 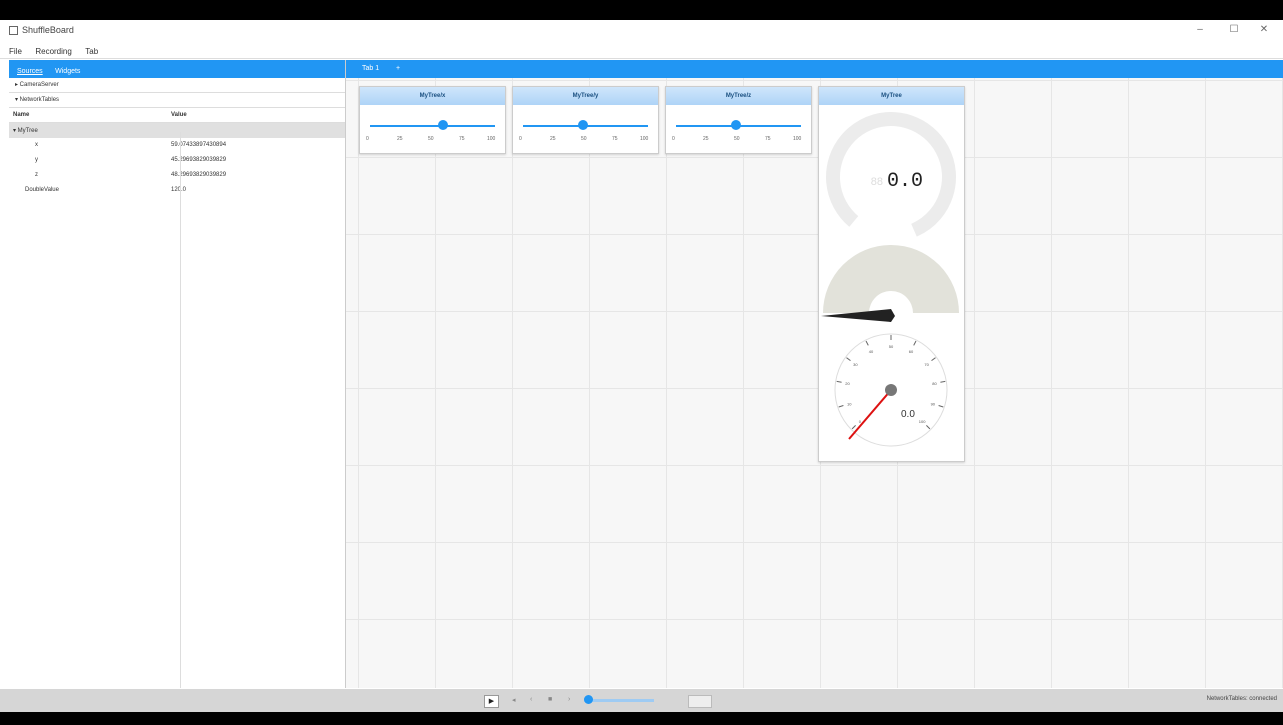 I want to click on gauge-widget: MyTree 88 0.0 0 10 20 30 40 50 60 70 80 90 100 0.0, so click(x=891, y=274).